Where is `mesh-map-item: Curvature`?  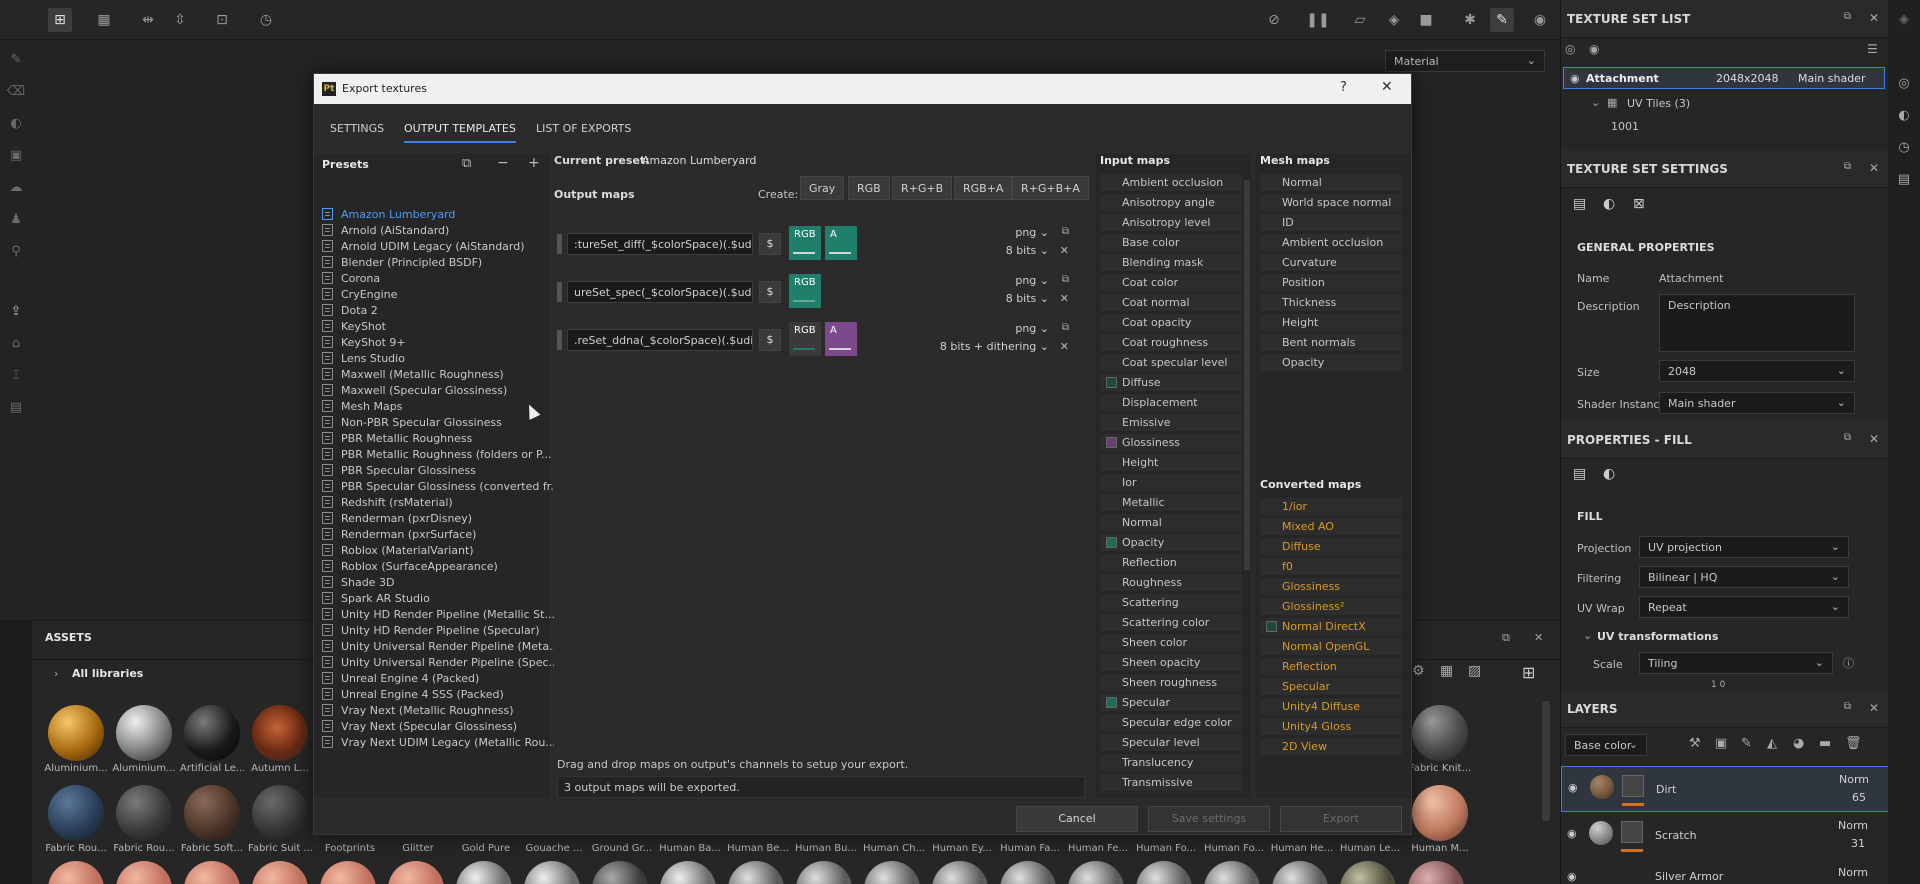 mesh-map-item: Curvature is located at coordinates (1331, 262).